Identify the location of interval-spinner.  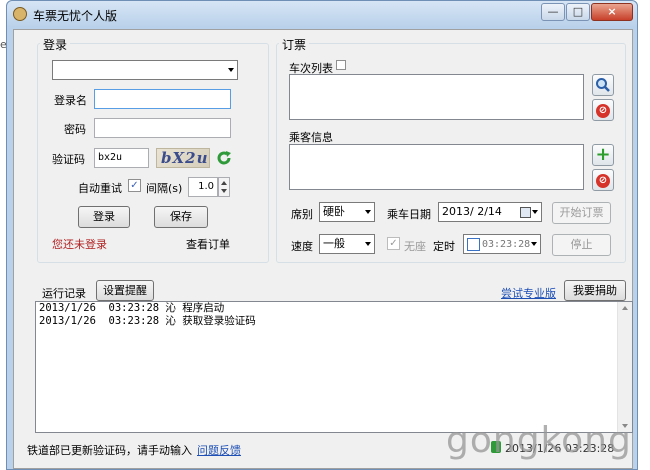
(224, 187).